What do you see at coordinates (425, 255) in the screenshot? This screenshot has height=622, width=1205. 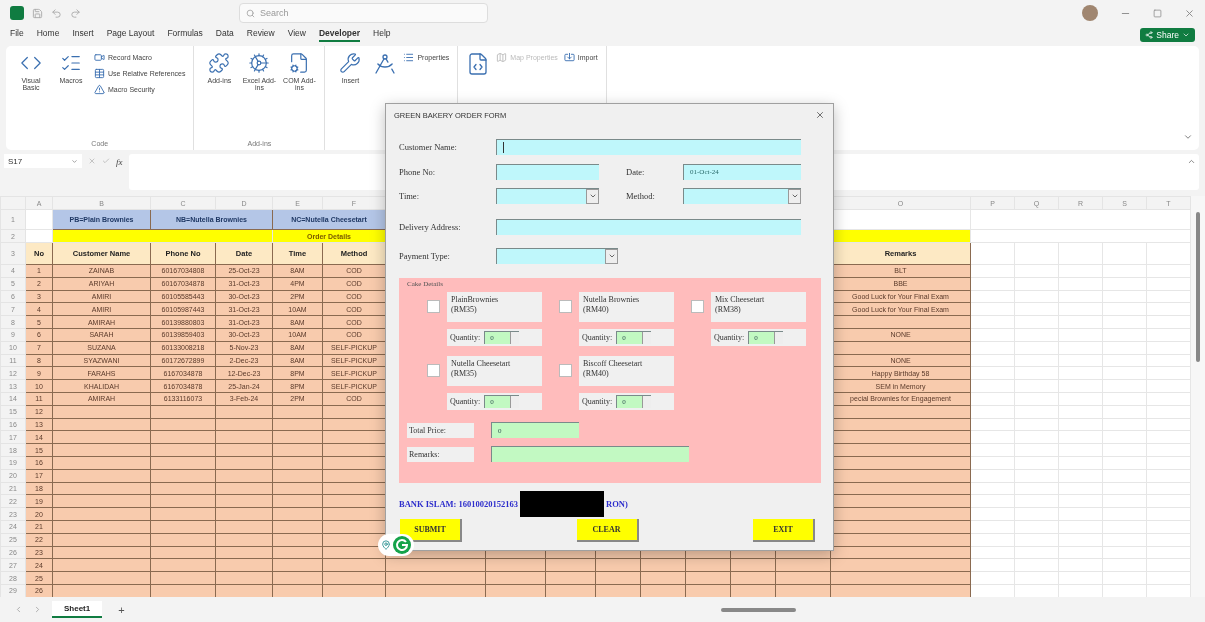 I see `field-label: Payment Type:` at bounding box center [425, 255].